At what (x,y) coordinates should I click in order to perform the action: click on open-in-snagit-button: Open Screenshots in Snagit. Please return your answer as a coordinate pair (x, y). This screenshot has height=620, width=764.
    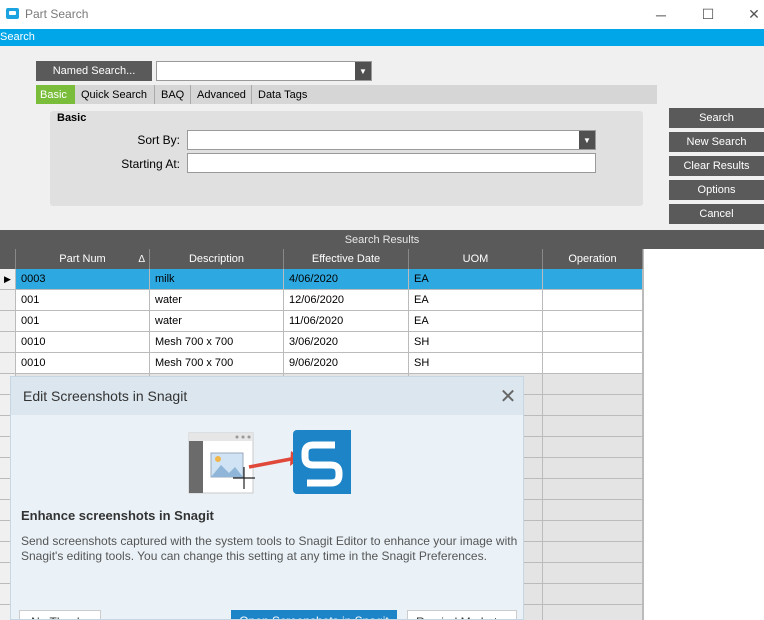
    Looking at the image, I should click on (314, 614).